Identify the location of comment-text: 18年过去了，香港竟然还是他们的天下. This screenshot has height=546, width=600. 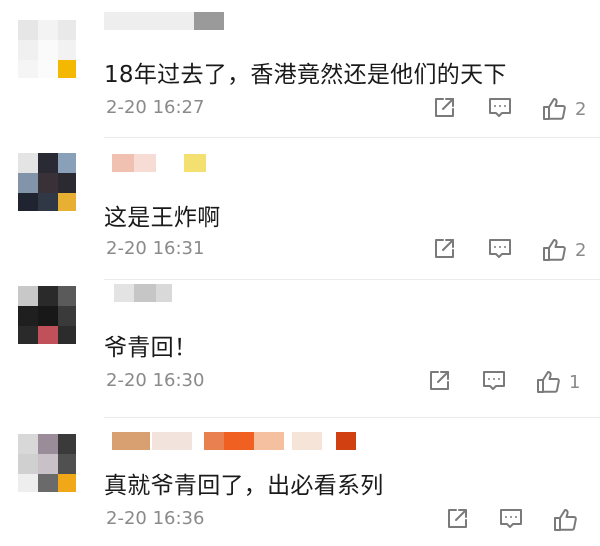
(305, 75).